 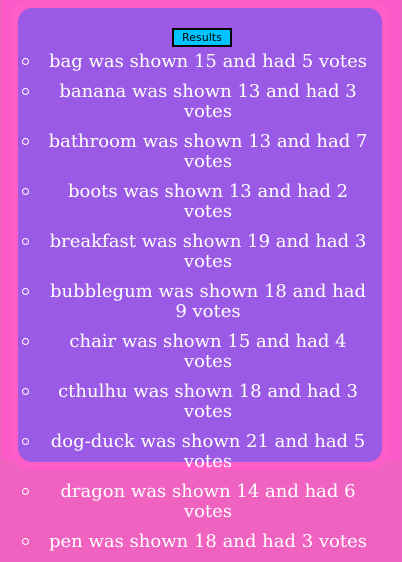 What do you see at coordinates (208, 151) in the screenshot?
I see `result-text: bathroom was shown 13 and had 7 votes` at bounding box center [208, 151].